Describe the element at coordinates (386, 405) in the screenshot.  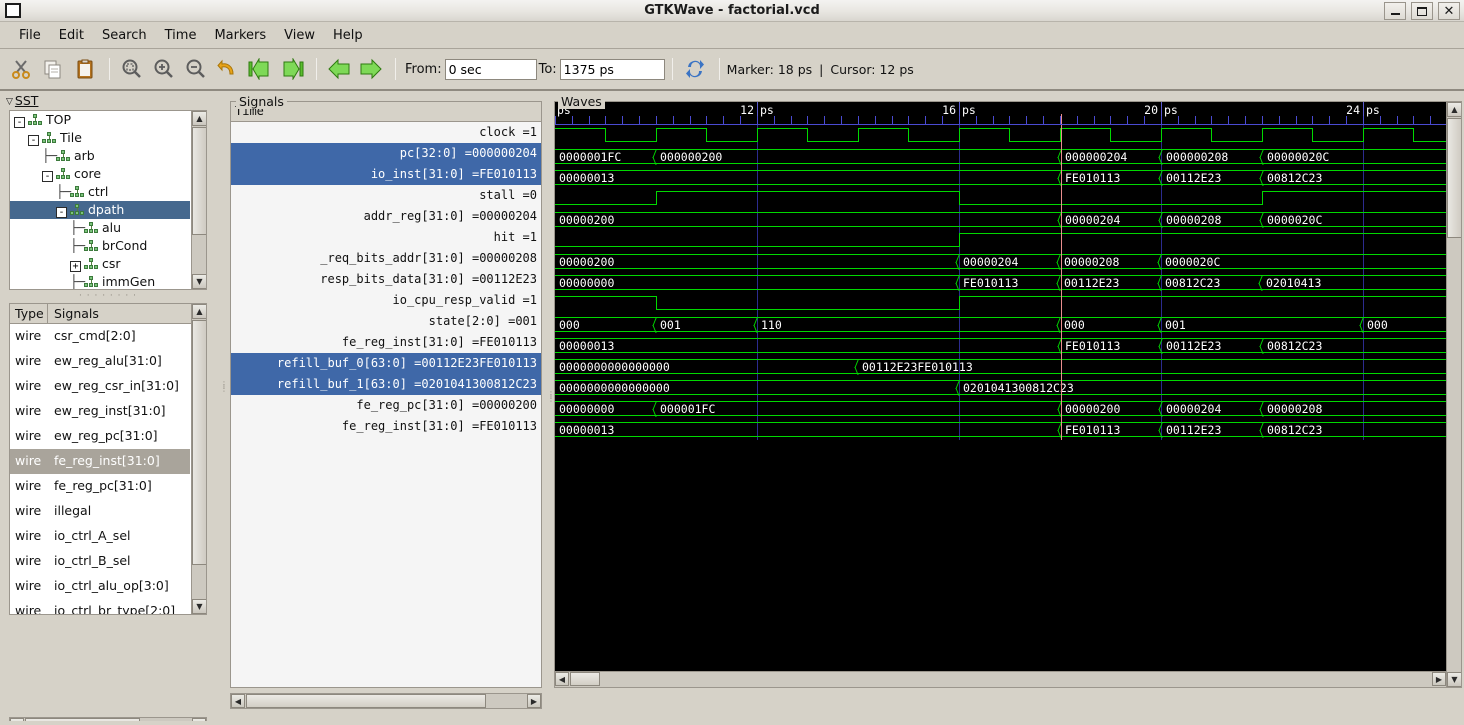
I see `signal-value-row: fe_reg_pc[31:0] =00000200` at that location.